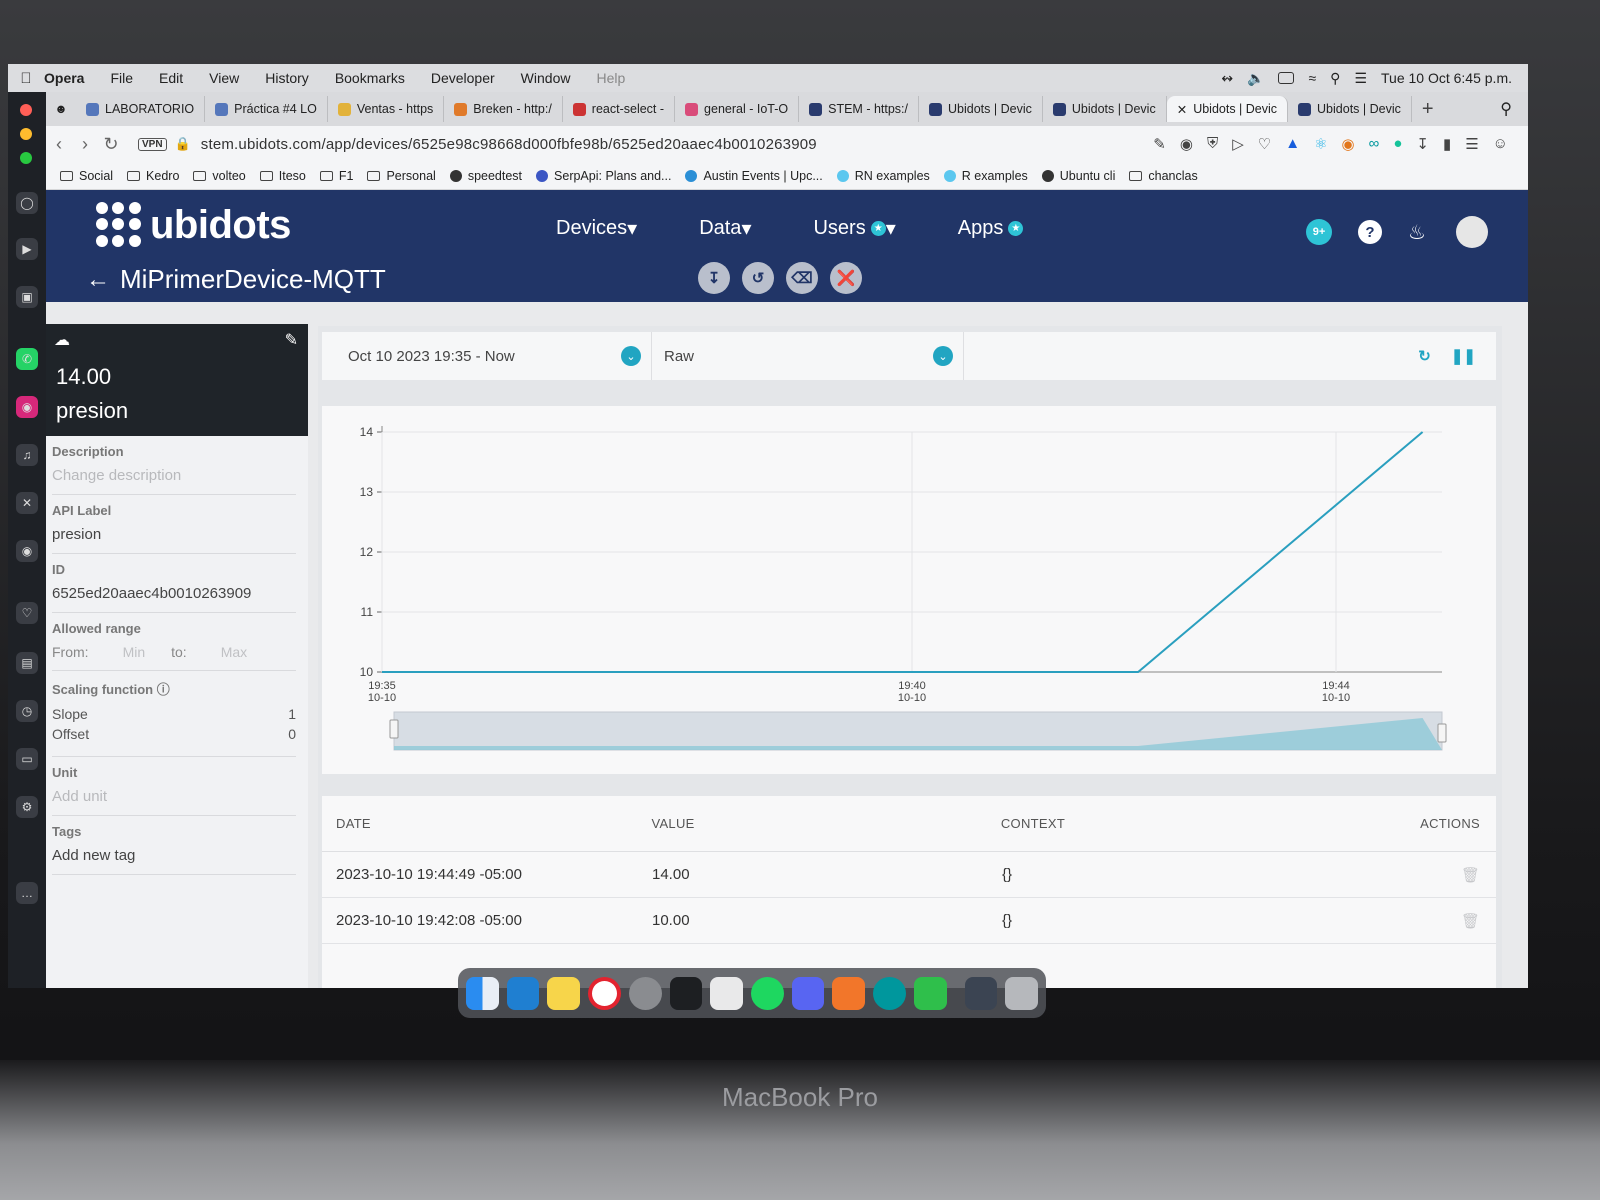 The height and width of the screenshot is (1200, 1600). What do you see at coordinates (98, 280) in the screenshot?
I see `back-arrow-icon: ←` at bounding box center [98, 280].